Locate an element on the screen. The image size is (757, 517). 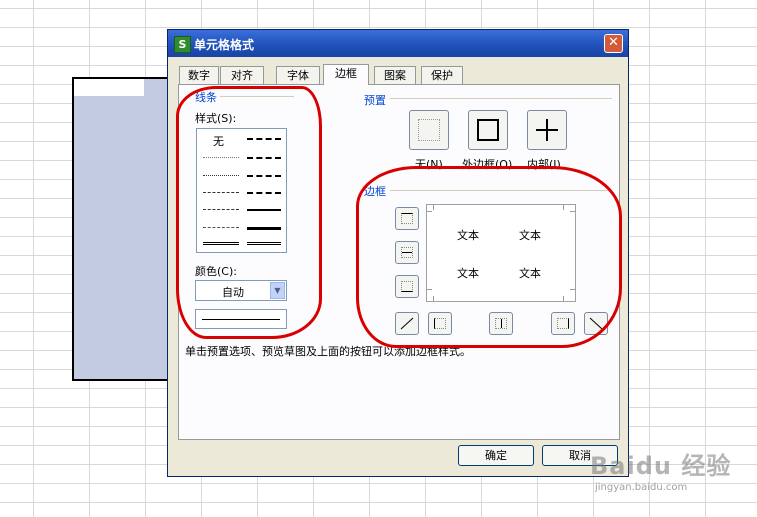
close-icon: ✕ is located at coordinates (613, 42).